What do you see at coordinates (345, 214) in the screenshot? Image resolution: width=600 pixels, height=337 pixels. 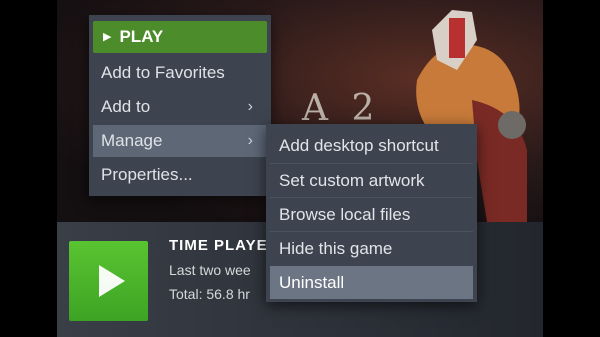 I see `submenu-item-label: Browse local files` at bounding box center [345, 214].